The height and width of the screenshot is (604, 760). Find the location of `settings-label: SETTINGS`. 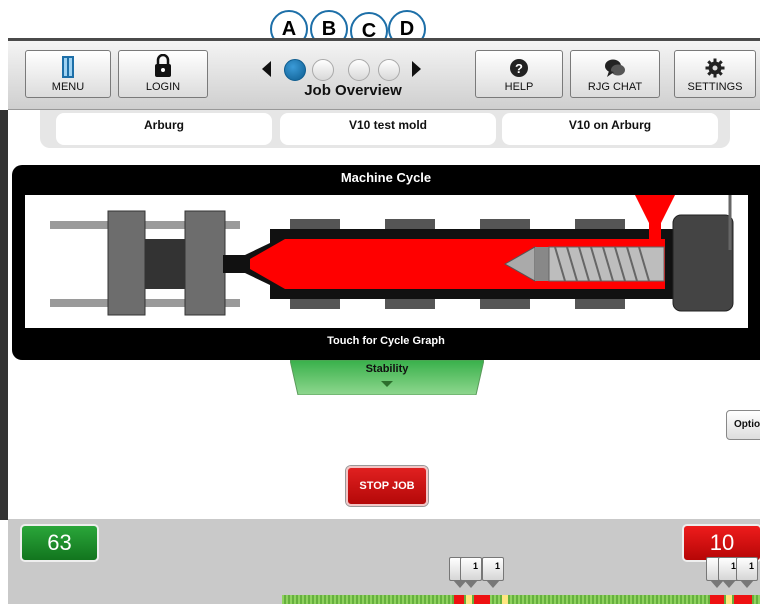

settings-label: SETTINGS is located at coordinates (715, 87).